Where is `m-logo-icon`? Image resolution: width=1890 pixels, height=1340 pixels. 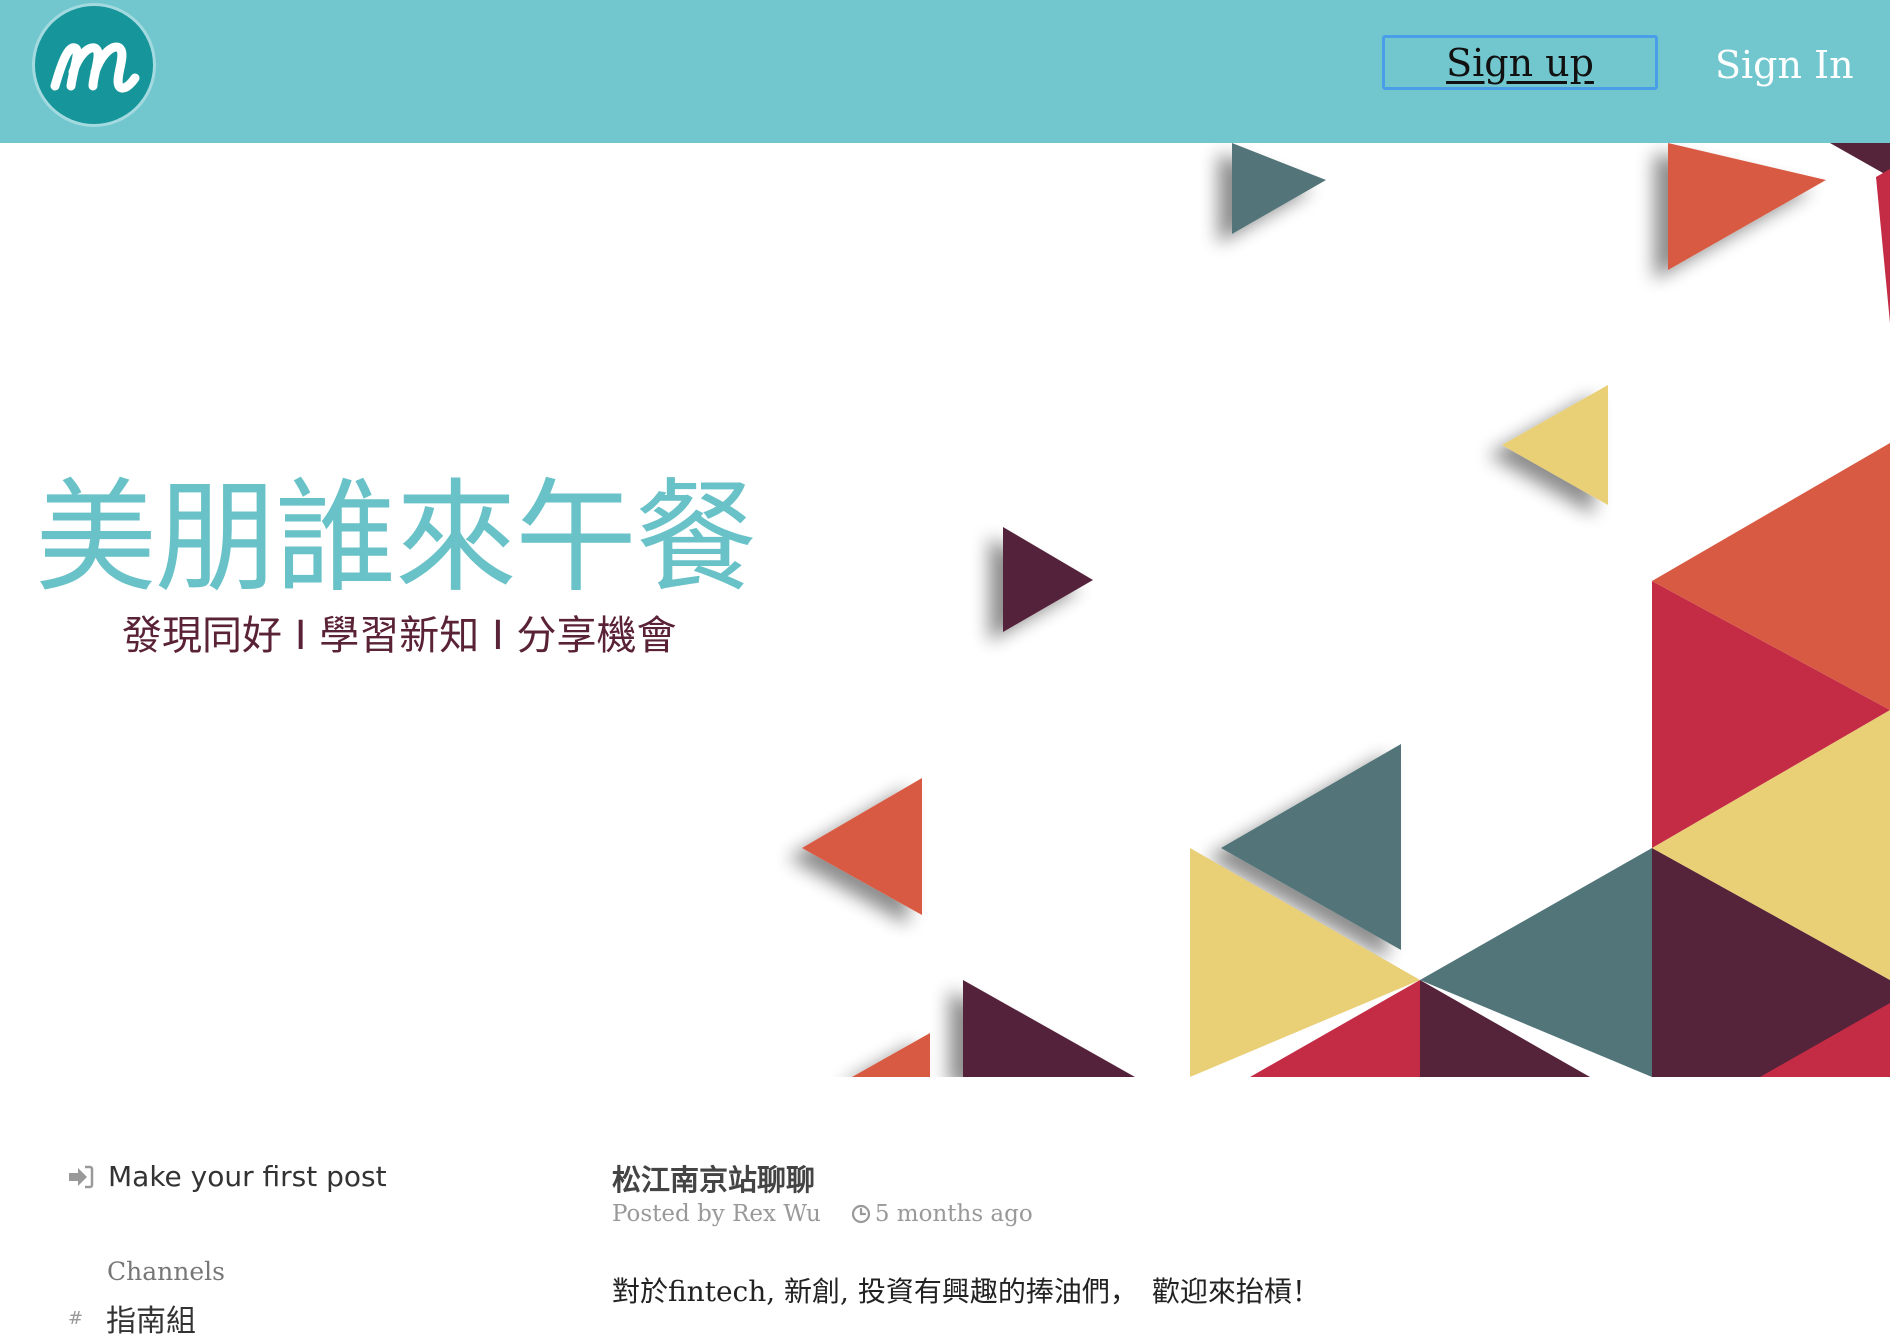 m-logo-icon is located at coordinates (95, 67).